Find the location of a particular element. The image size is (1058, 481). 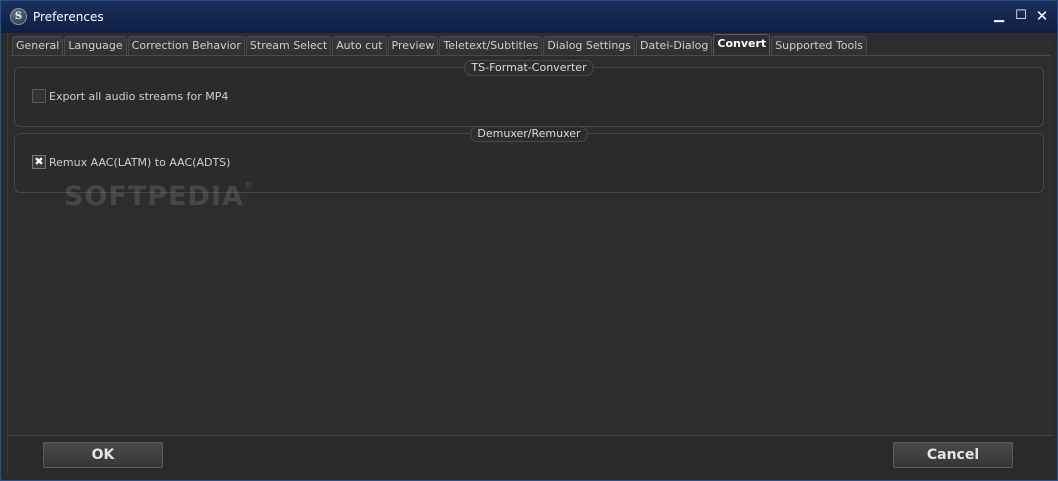

tab-auto-cut: Auto cut is located at coordinates (359, 45).